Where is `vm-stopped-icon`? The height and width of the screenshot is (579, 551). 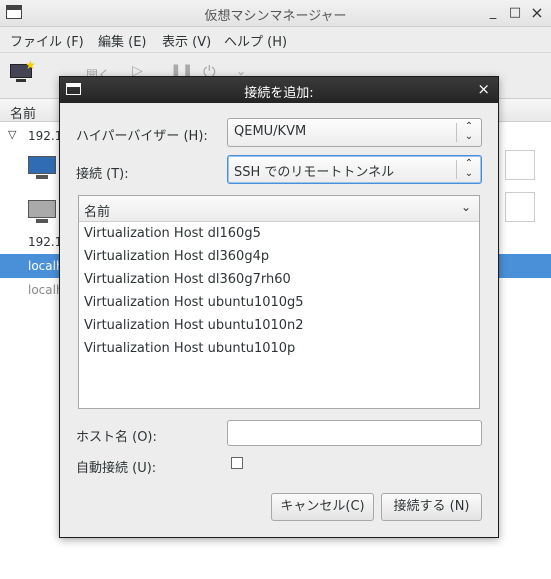
vm-stopped-icon is located at coordinates (43, 212).